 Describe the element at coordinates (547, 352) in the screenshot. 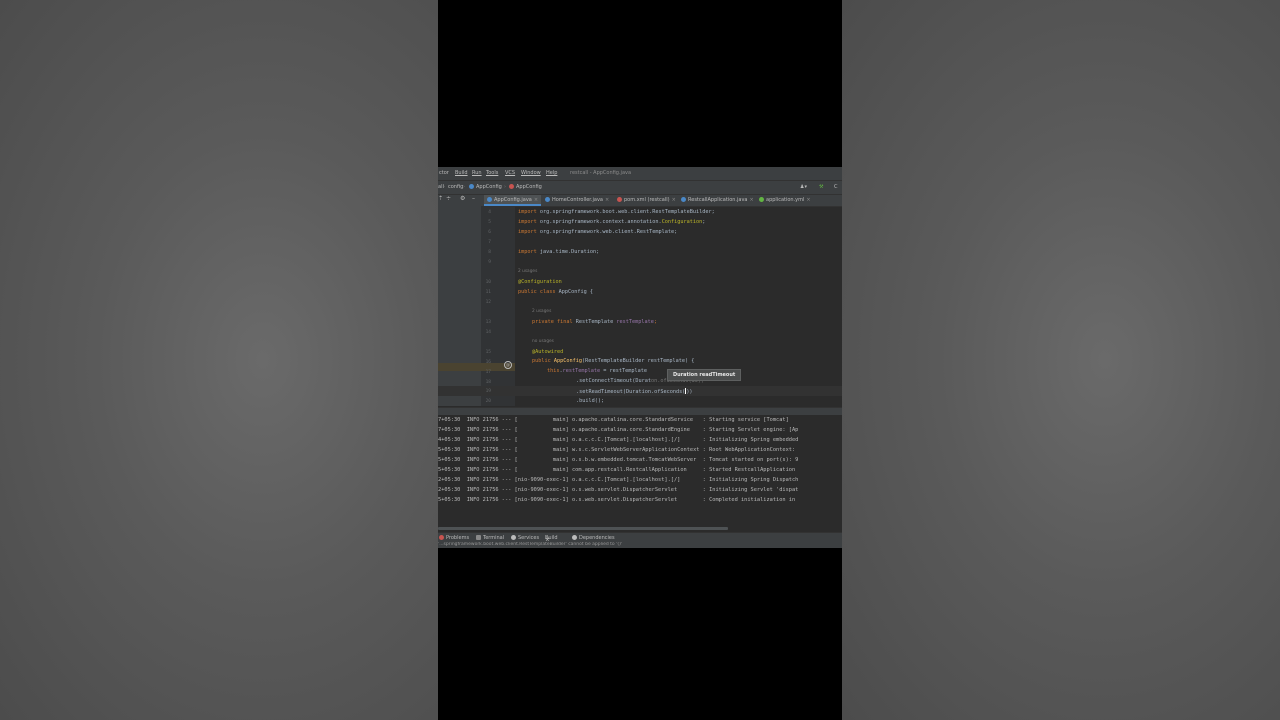

I see `code-line-15: @Autowired` at that location.